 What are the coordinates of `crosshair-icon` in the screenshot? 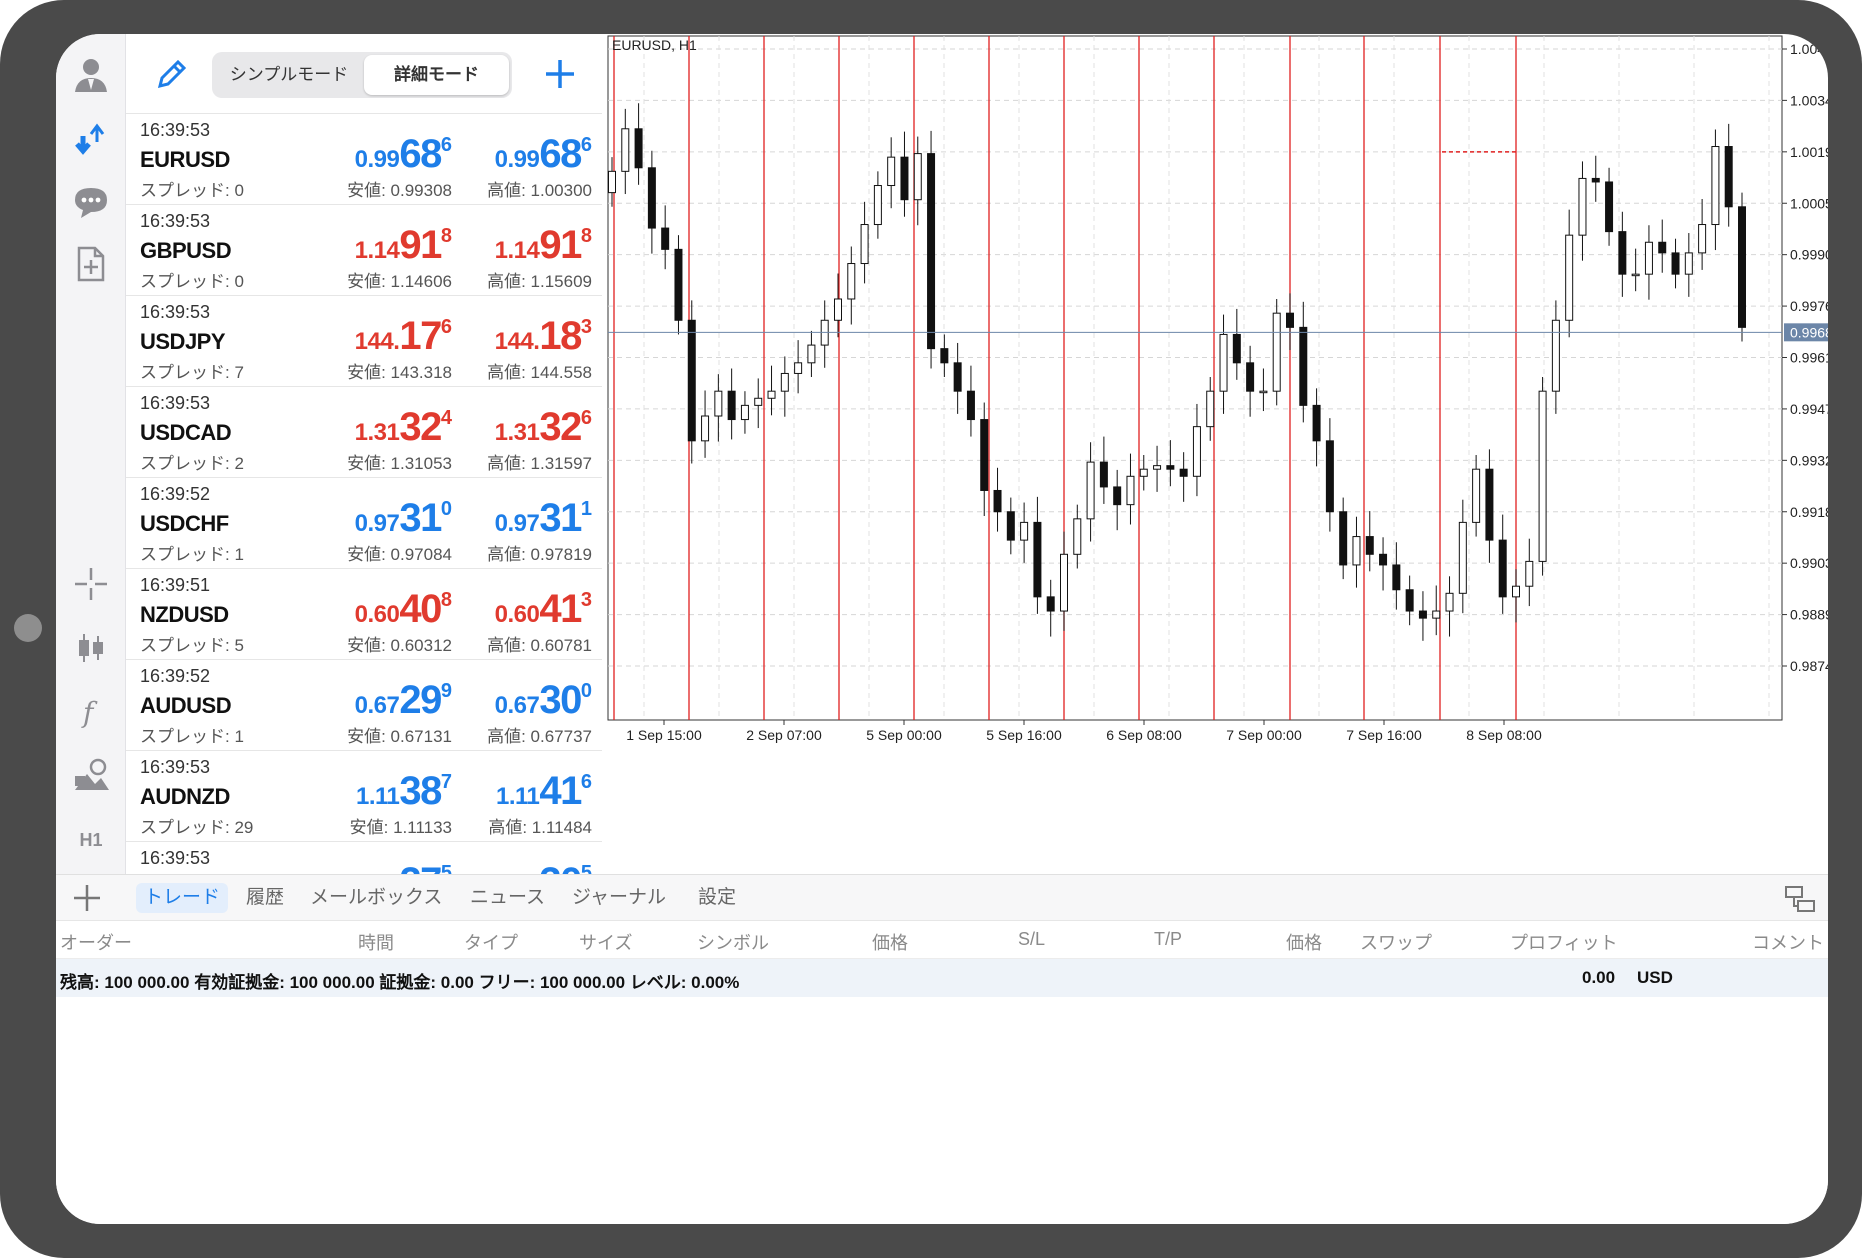 It's located at (91, 584).